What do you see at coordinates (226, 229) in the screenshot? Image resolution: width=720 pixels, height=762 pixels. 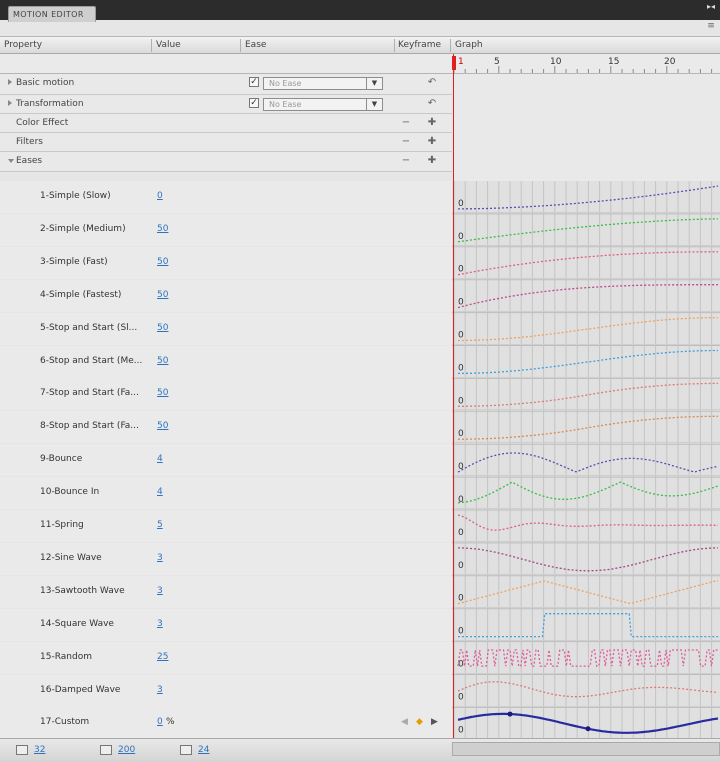 I see `ease-row-property: 2-Simple (Medium) 50` at bounding box center [226, 229].